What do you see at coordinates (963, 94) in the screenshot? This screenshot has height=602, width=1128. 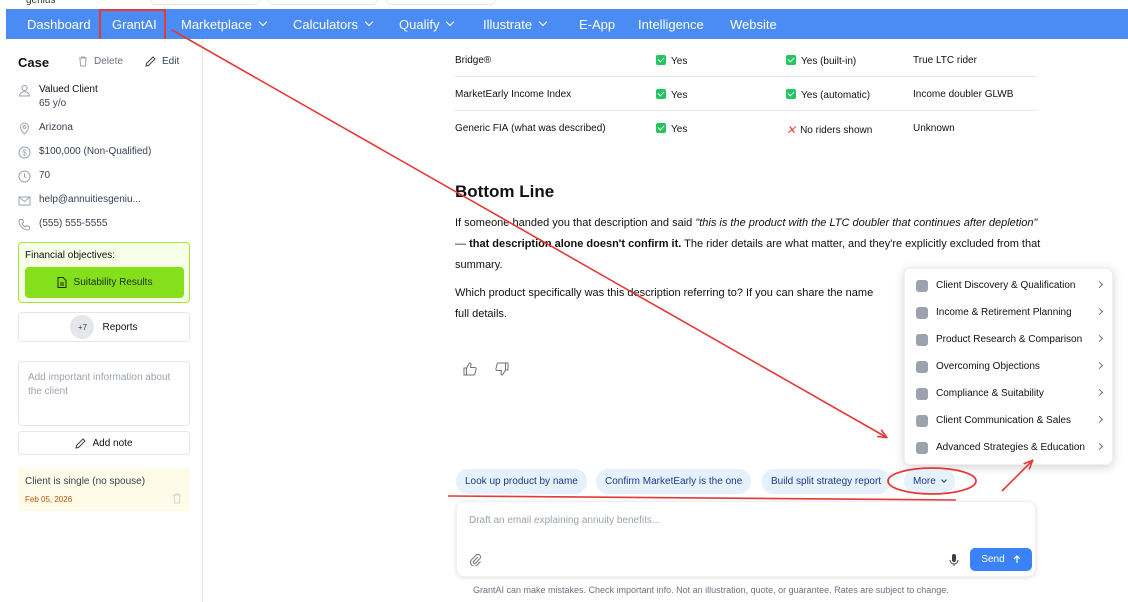 I see `cell-col4: Income doubler GLWB` at bounding box center [963, 94].